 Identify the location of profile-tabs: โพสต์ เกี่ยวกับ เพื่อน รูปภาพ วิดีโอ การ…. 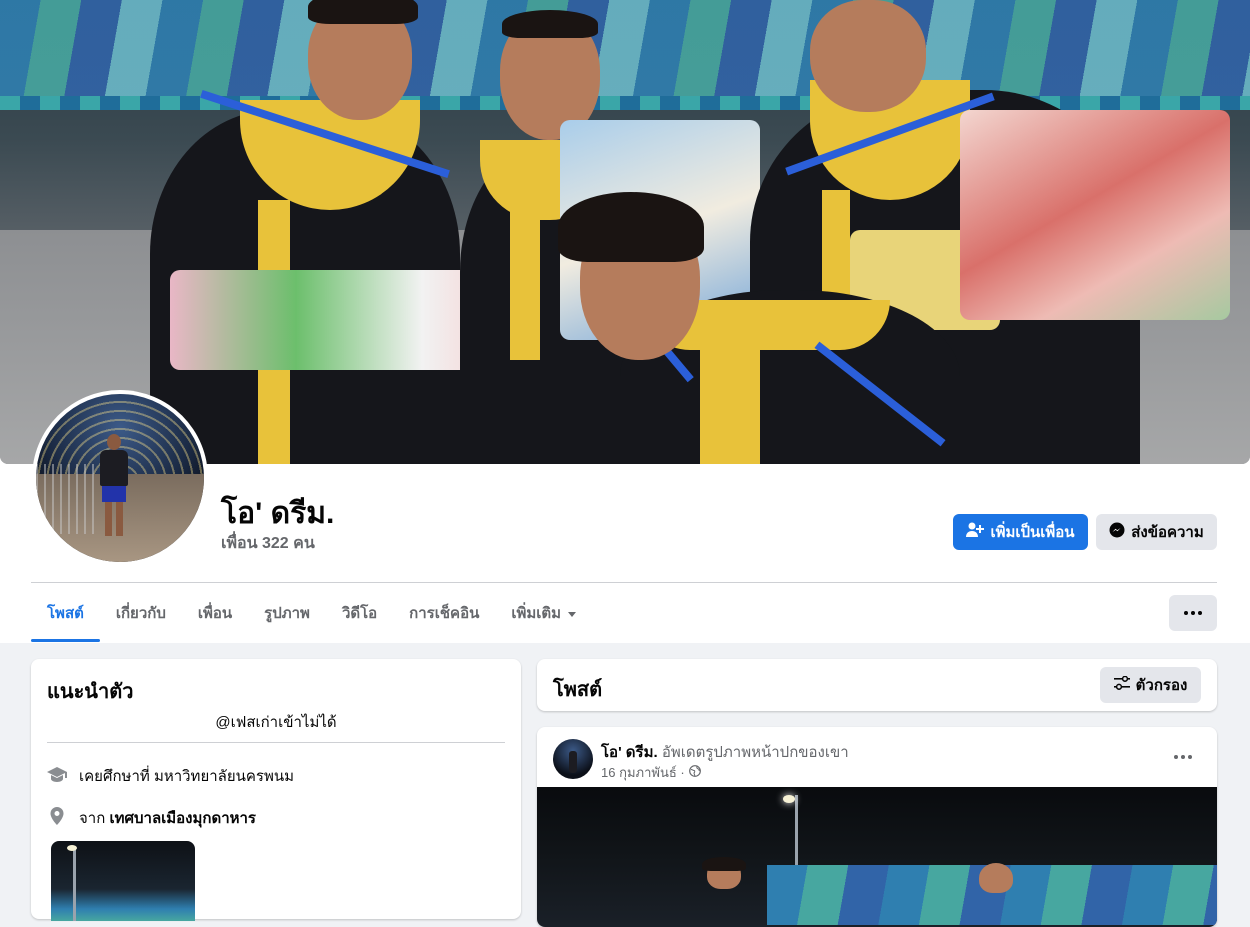
(312, 613).